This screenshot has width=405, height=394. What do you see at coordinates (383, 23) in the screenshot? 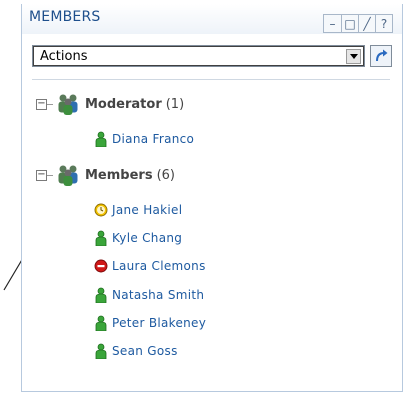
I see `help-button: ?` at bounding box center [383, 23].